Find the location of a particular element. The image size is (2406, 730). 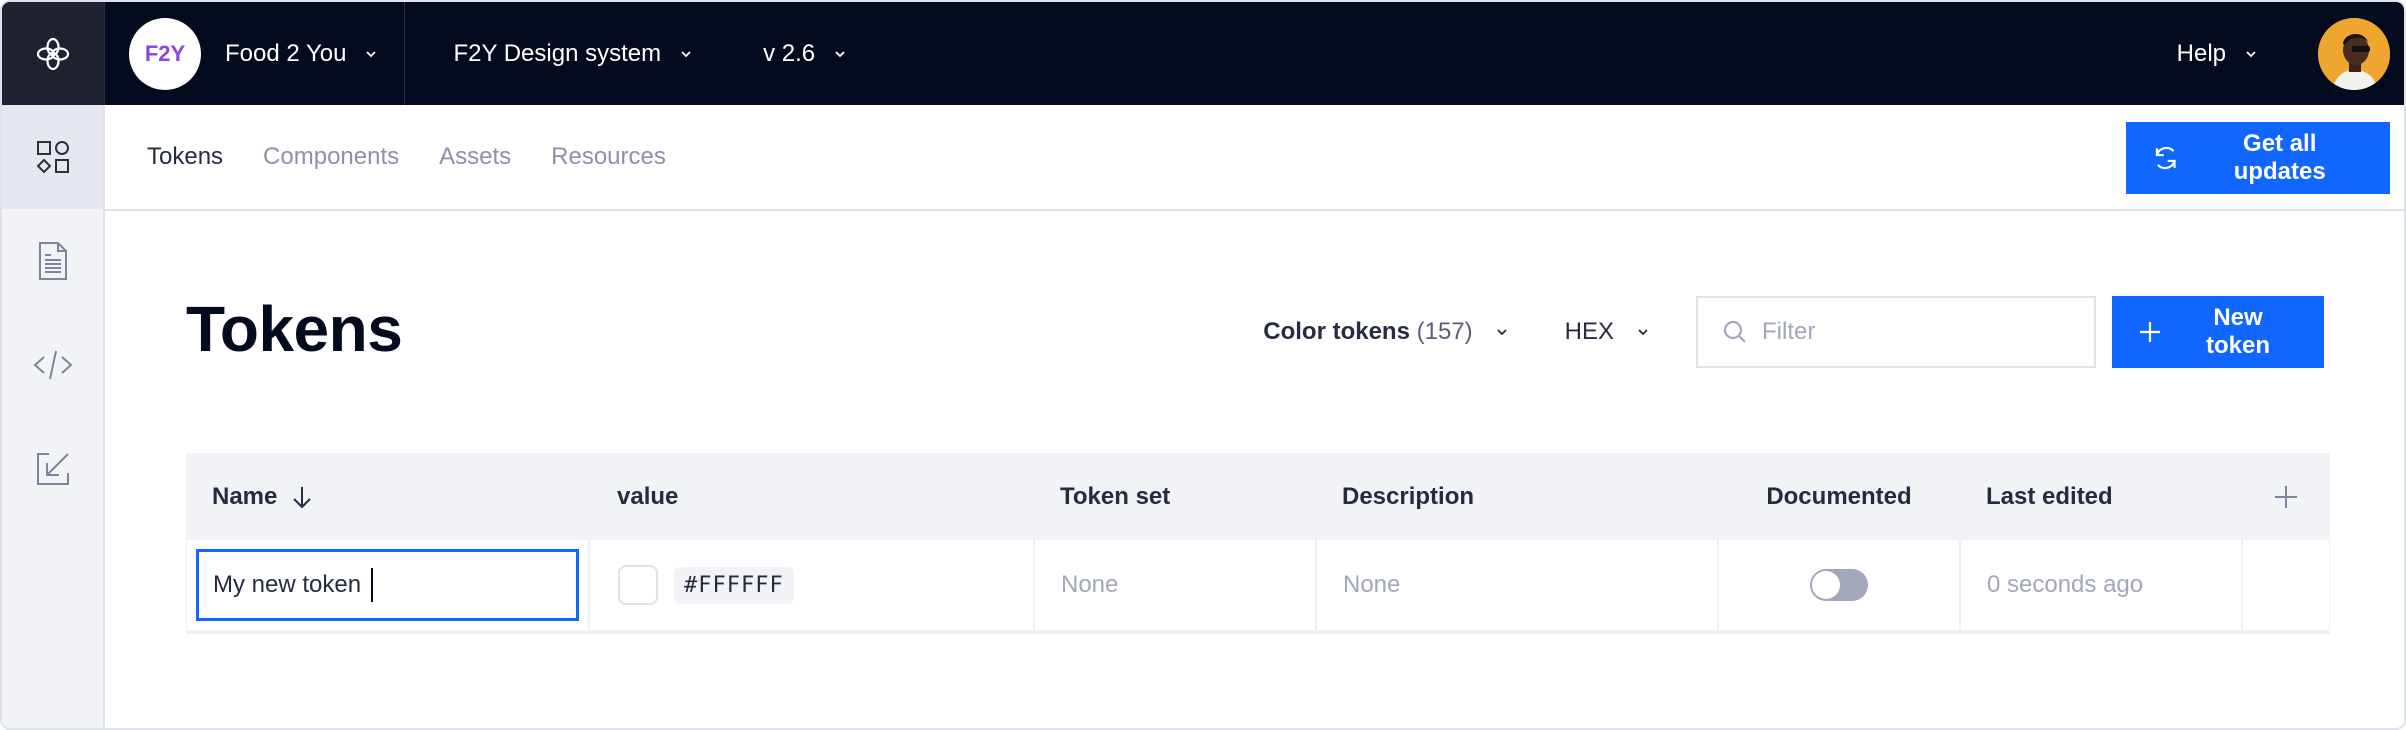

user-avatar is located at coordinates (2354, 53).